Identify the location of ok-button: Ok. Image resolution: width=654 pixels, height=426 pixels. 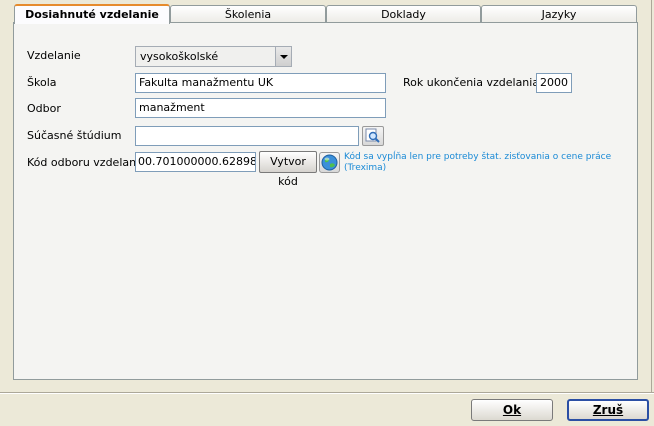
(512, 410).